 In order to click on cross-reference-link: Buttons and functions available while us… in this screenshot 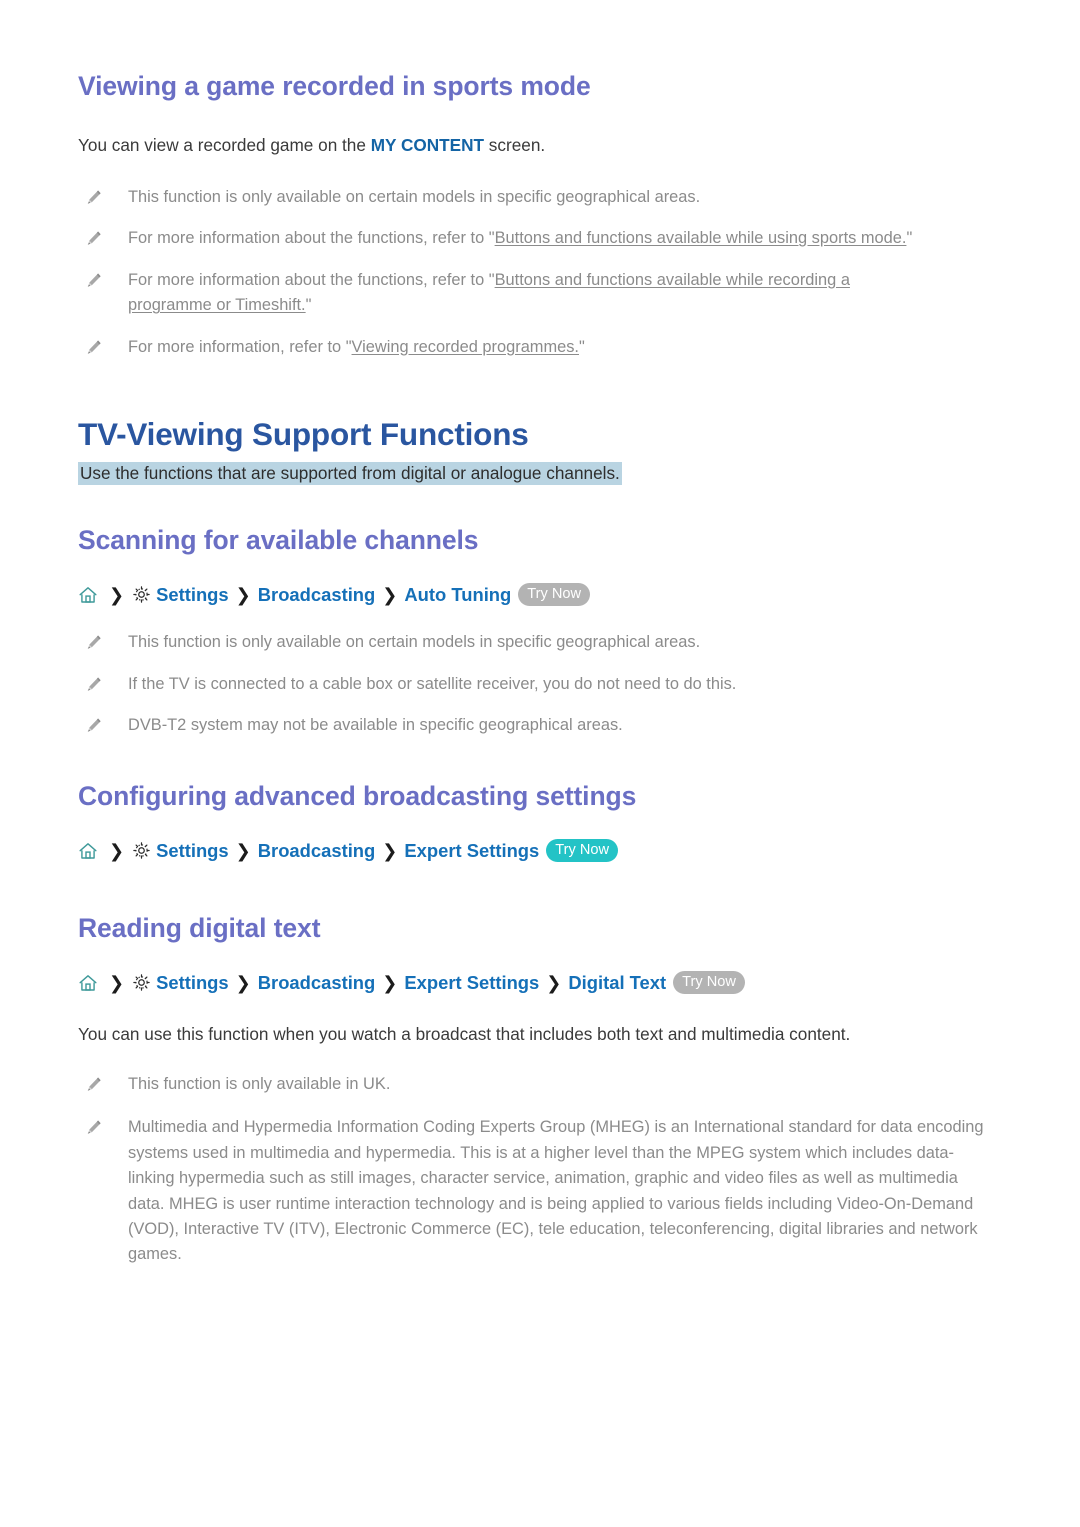, I will do `click(701, 238)`.